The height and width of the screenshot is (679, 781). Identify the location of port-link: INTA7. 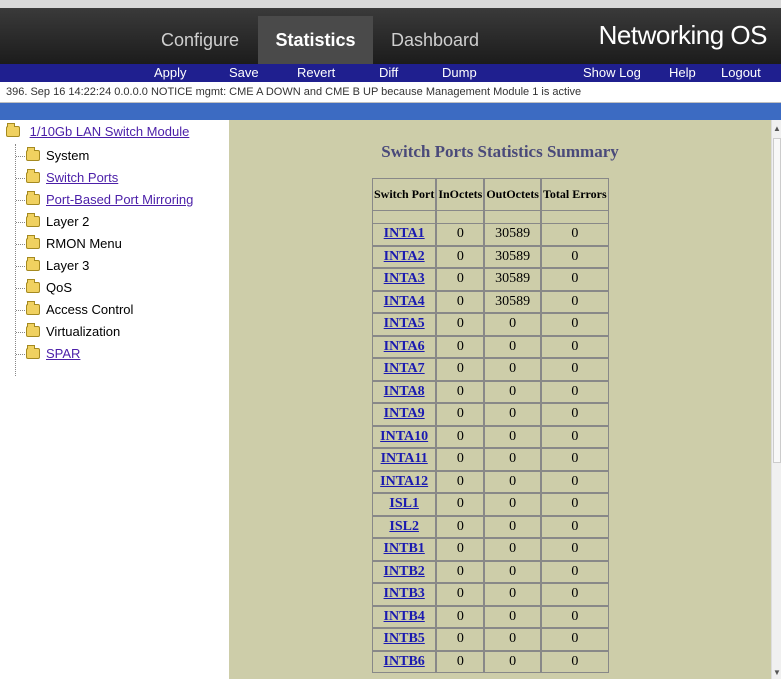
(404, 368).